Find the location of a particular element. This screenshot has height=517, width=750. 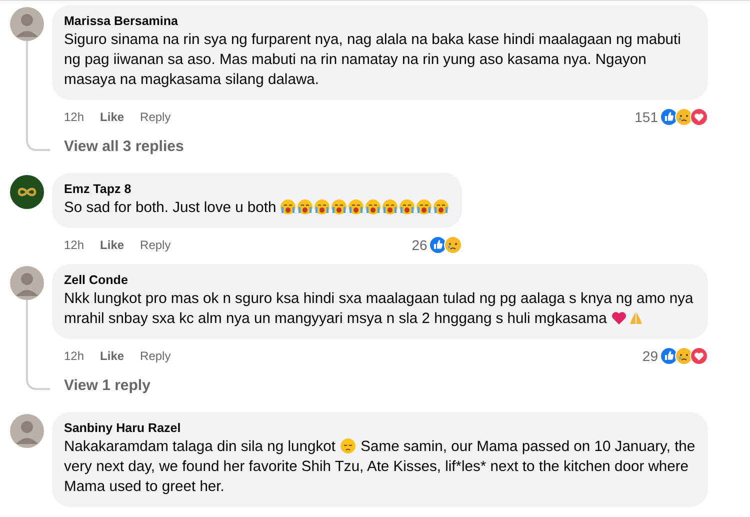

praying-hands-icon is located at coordinates (636, 318).